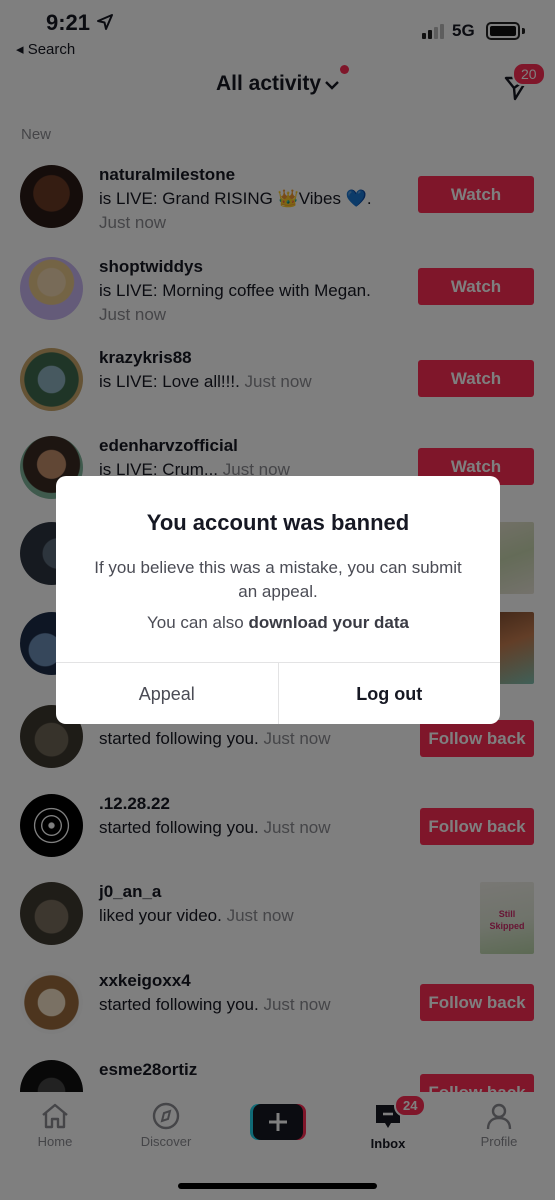  I want to click on dialog-actions: Appeal Log out, so click(278, 693).